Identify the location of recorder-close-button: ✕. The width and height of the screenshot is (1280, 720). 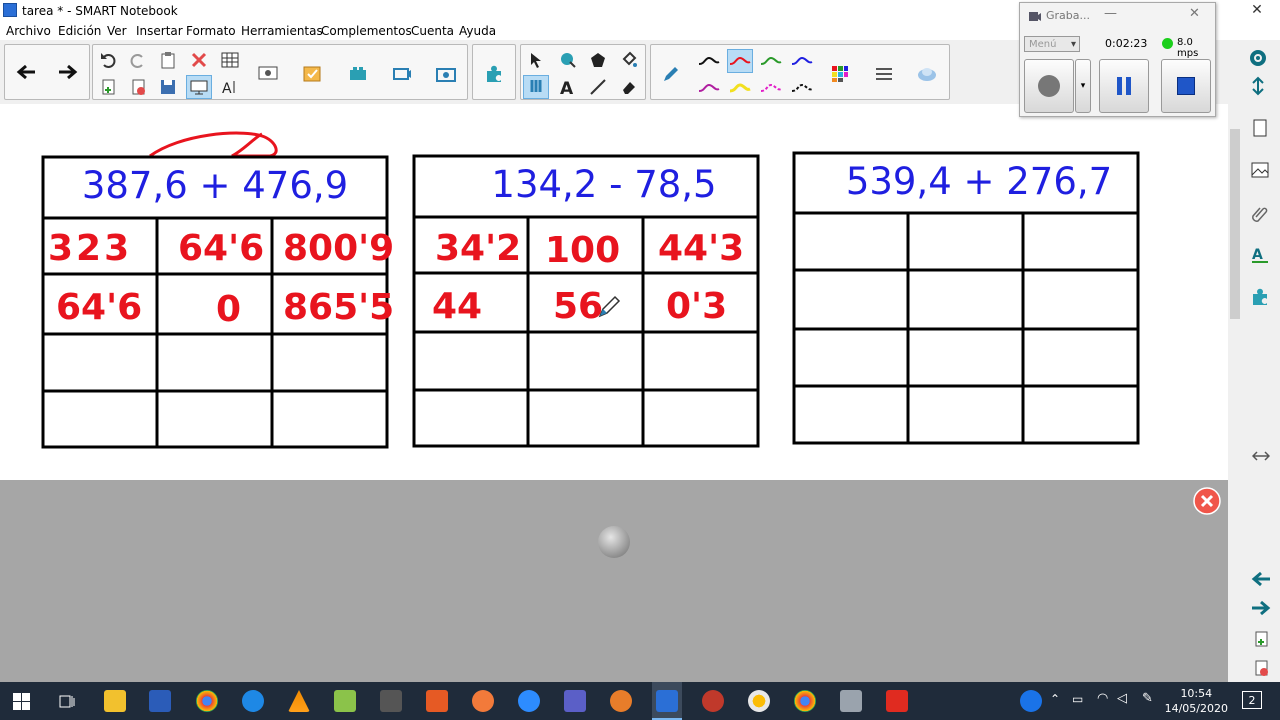
(1194, 13).